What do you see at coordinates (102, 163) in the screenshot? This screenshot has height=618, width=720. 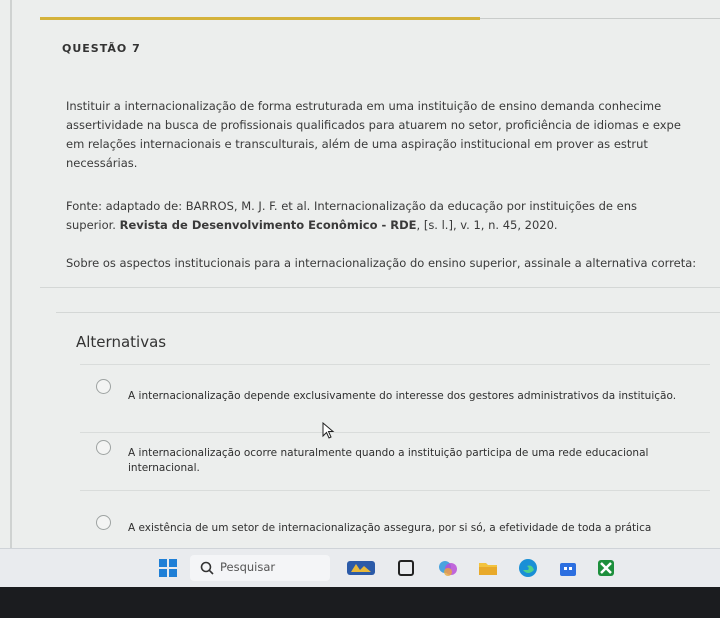 I see `statement-line: necessárias.` at bounding box center [102, 163].